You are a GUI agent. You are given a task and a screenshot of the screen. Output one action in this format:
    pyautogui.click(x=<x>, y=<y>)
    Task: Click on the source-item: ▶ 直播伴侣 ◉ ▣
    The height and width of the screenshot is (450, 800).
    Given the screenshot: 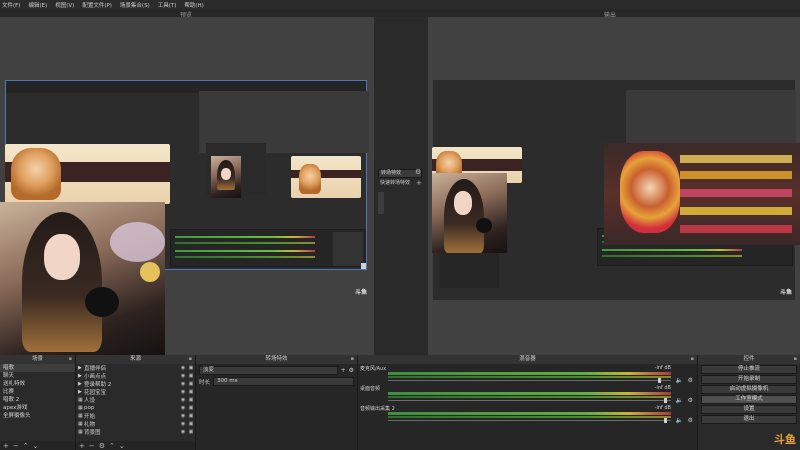 What is the action you would take?
    pyautogui.click(x=135, y=368)
    